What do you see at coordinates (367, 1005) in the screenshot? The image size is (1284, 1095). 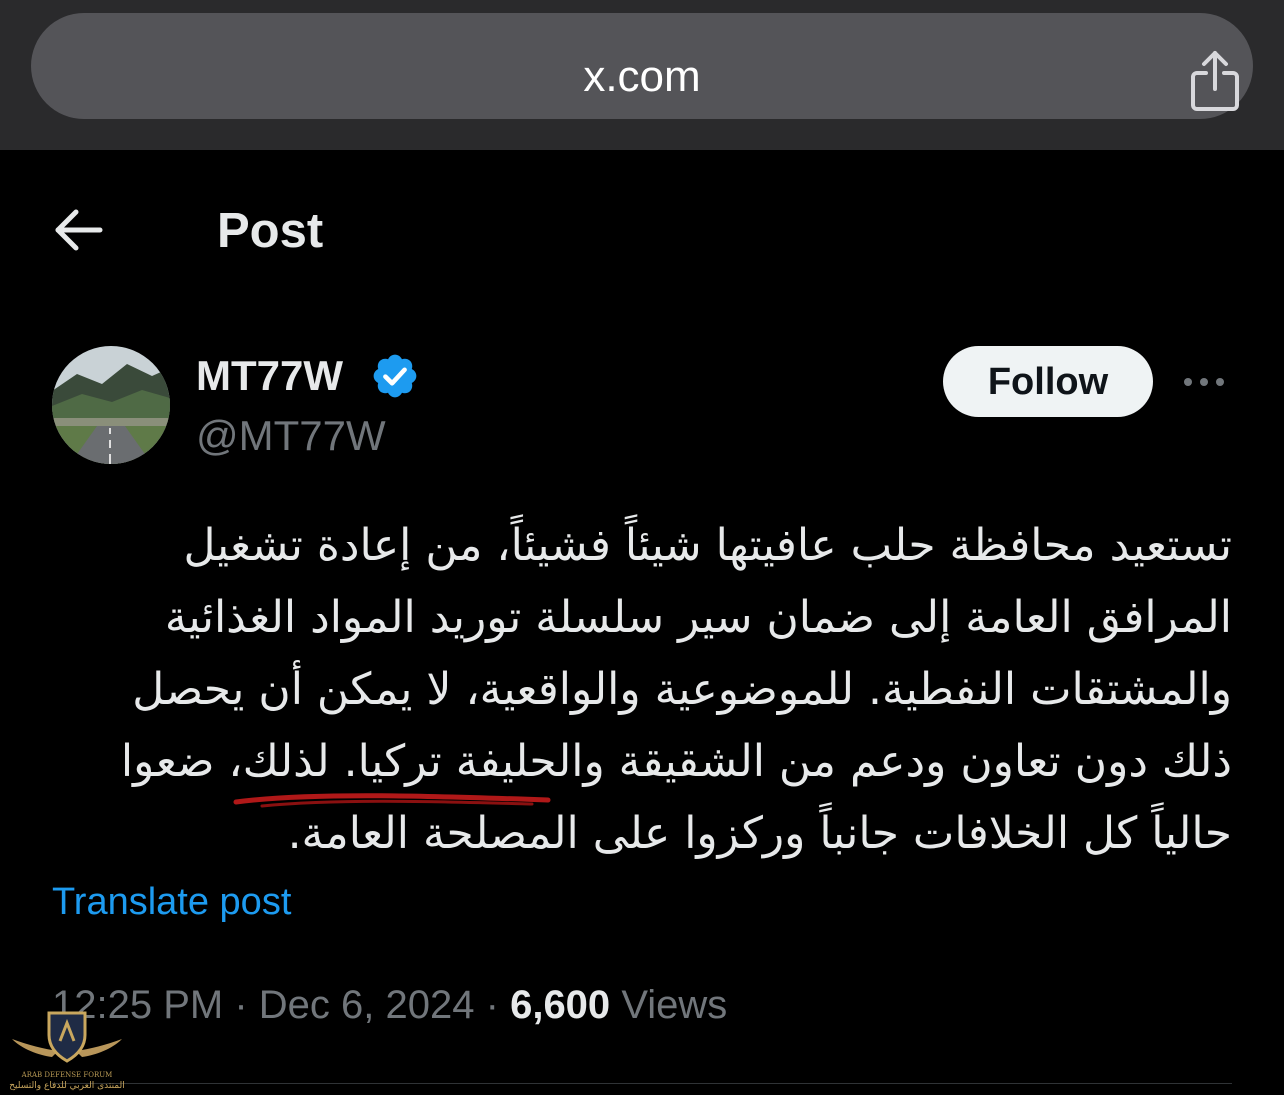 I see `post-date: Dec 6, 2024` at bounding box center [367, 1005].